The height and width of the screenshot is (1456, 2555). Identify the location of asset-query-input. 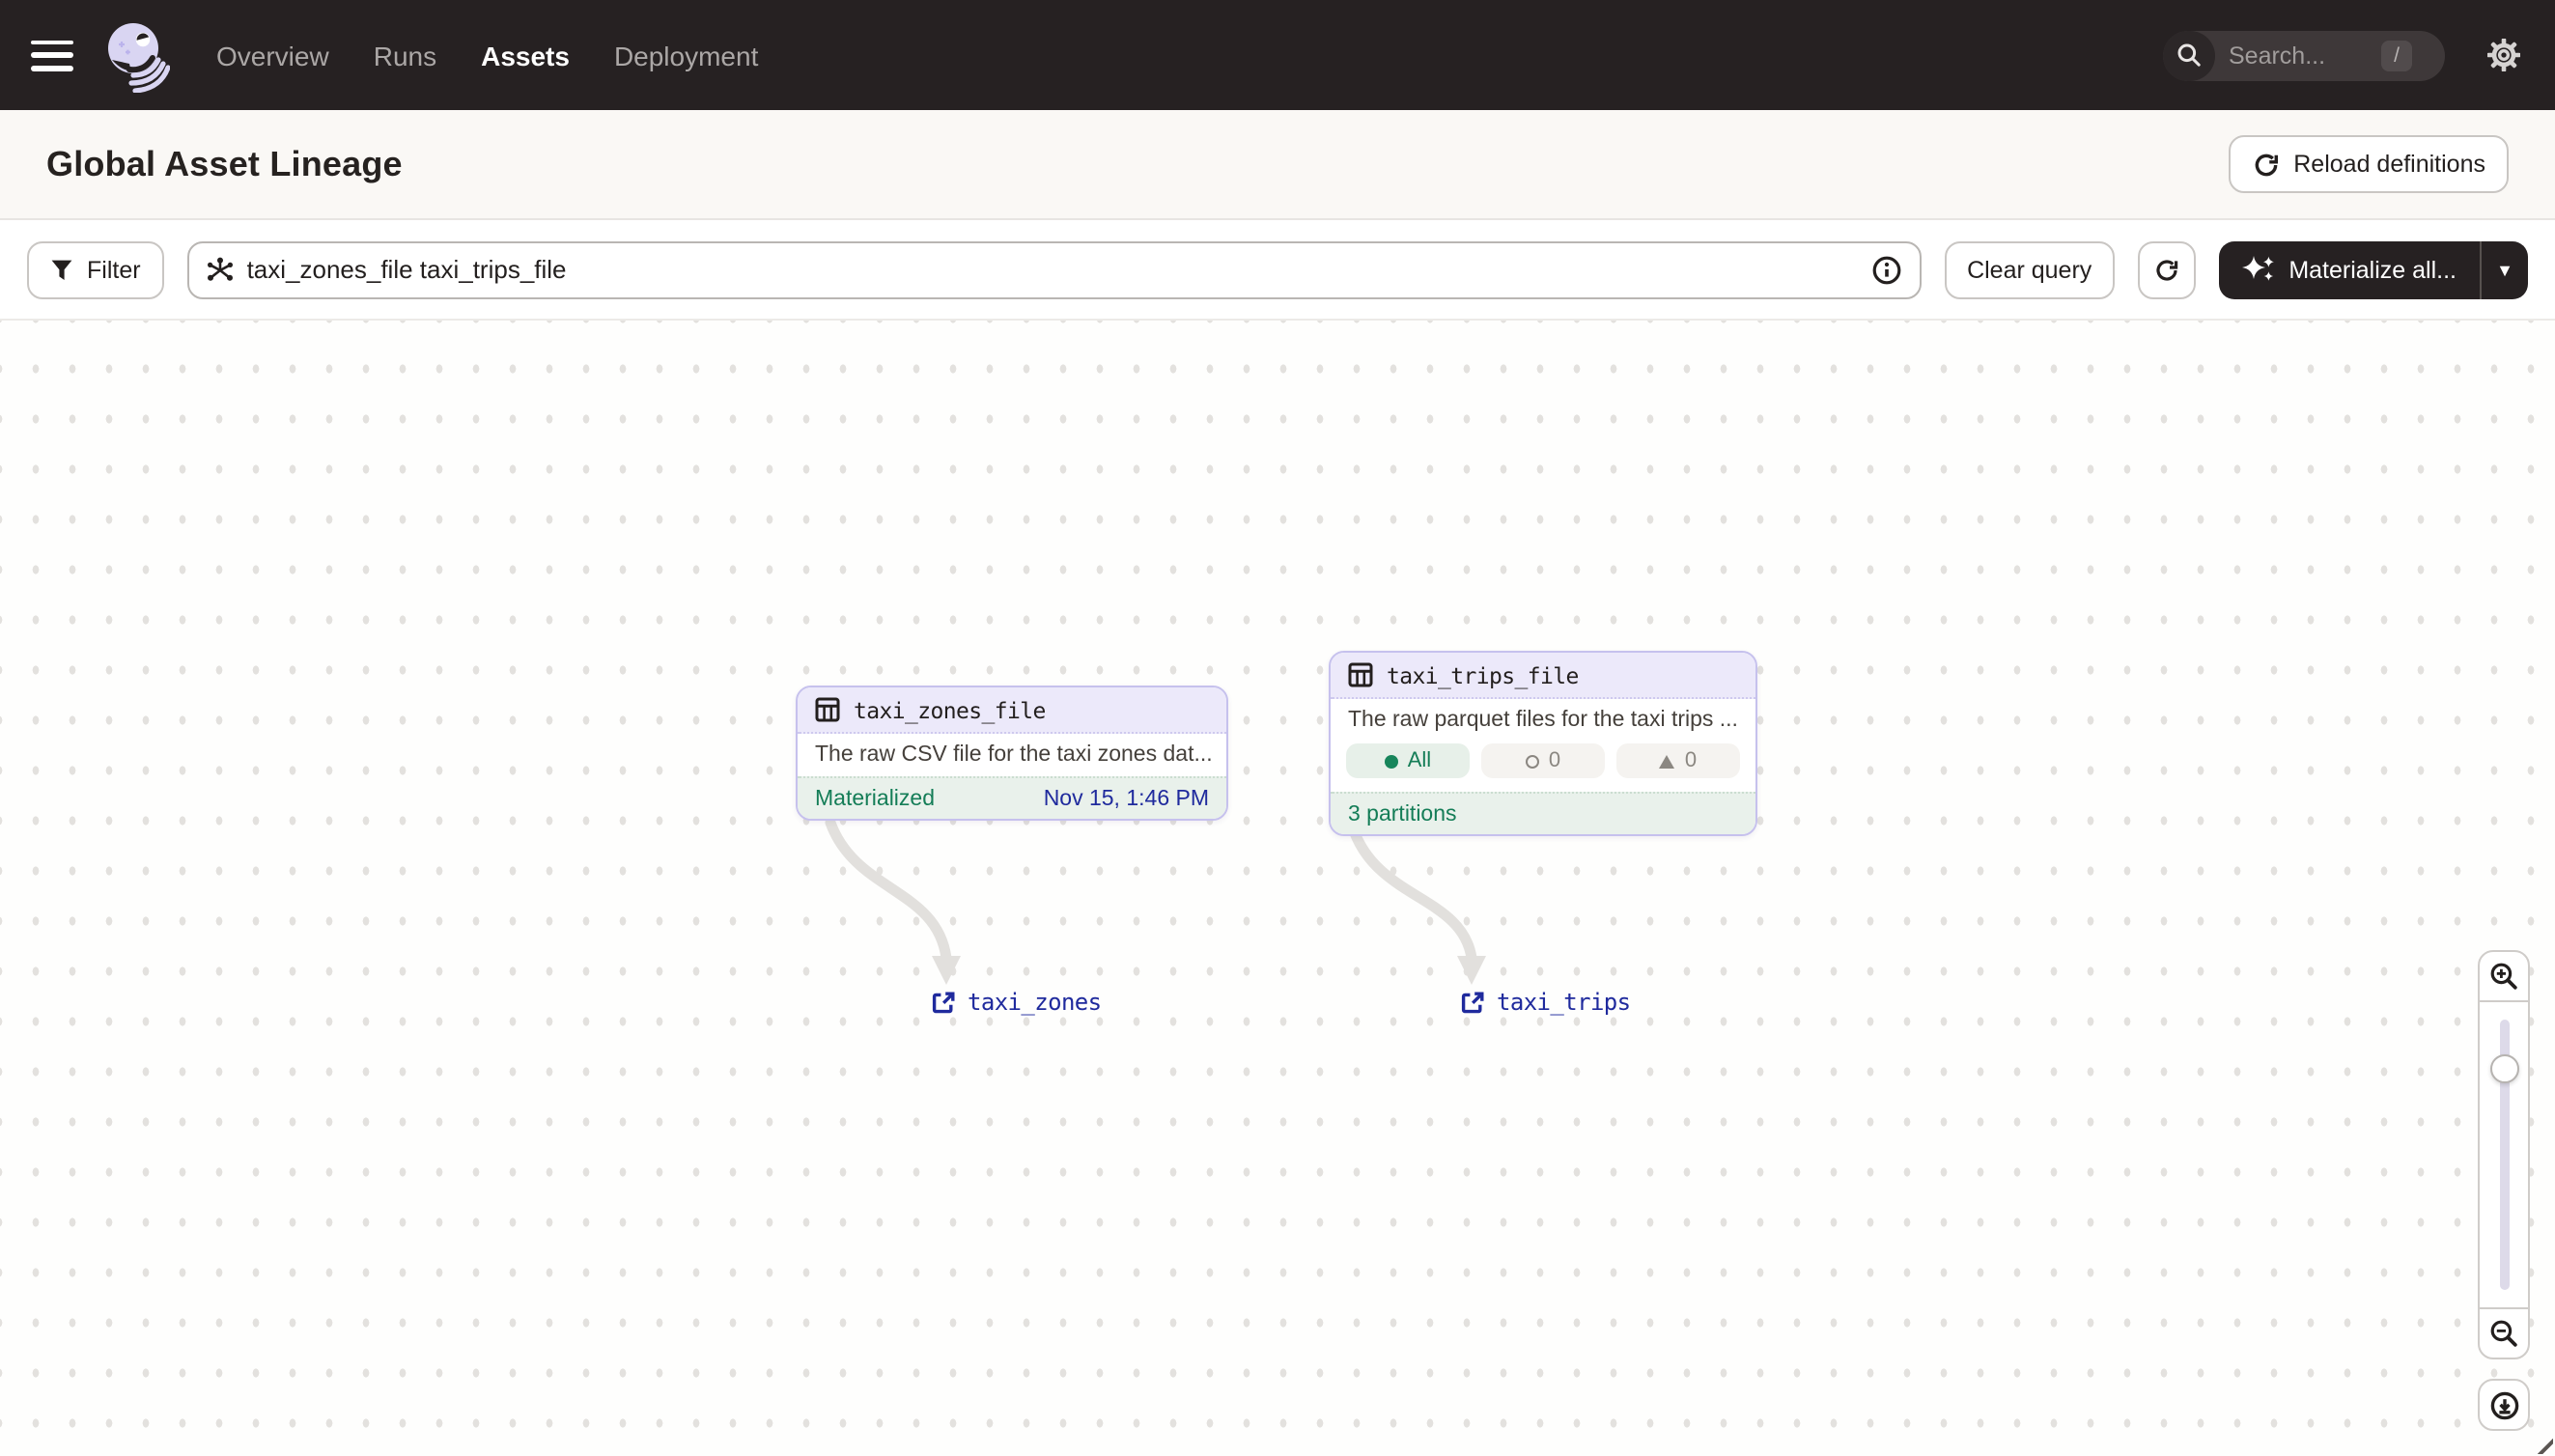
(1054, 269).